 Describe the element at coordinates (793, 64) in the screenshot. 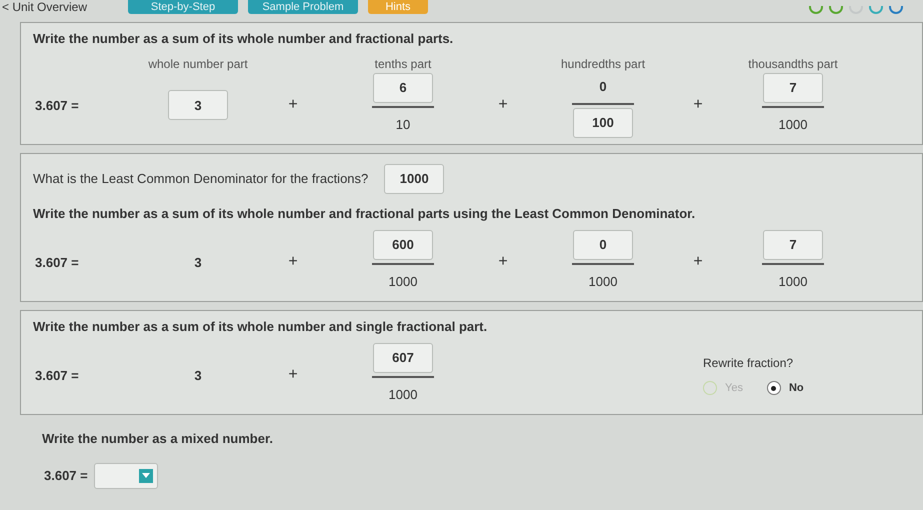

I see `part-label: thousandths part` at that location.